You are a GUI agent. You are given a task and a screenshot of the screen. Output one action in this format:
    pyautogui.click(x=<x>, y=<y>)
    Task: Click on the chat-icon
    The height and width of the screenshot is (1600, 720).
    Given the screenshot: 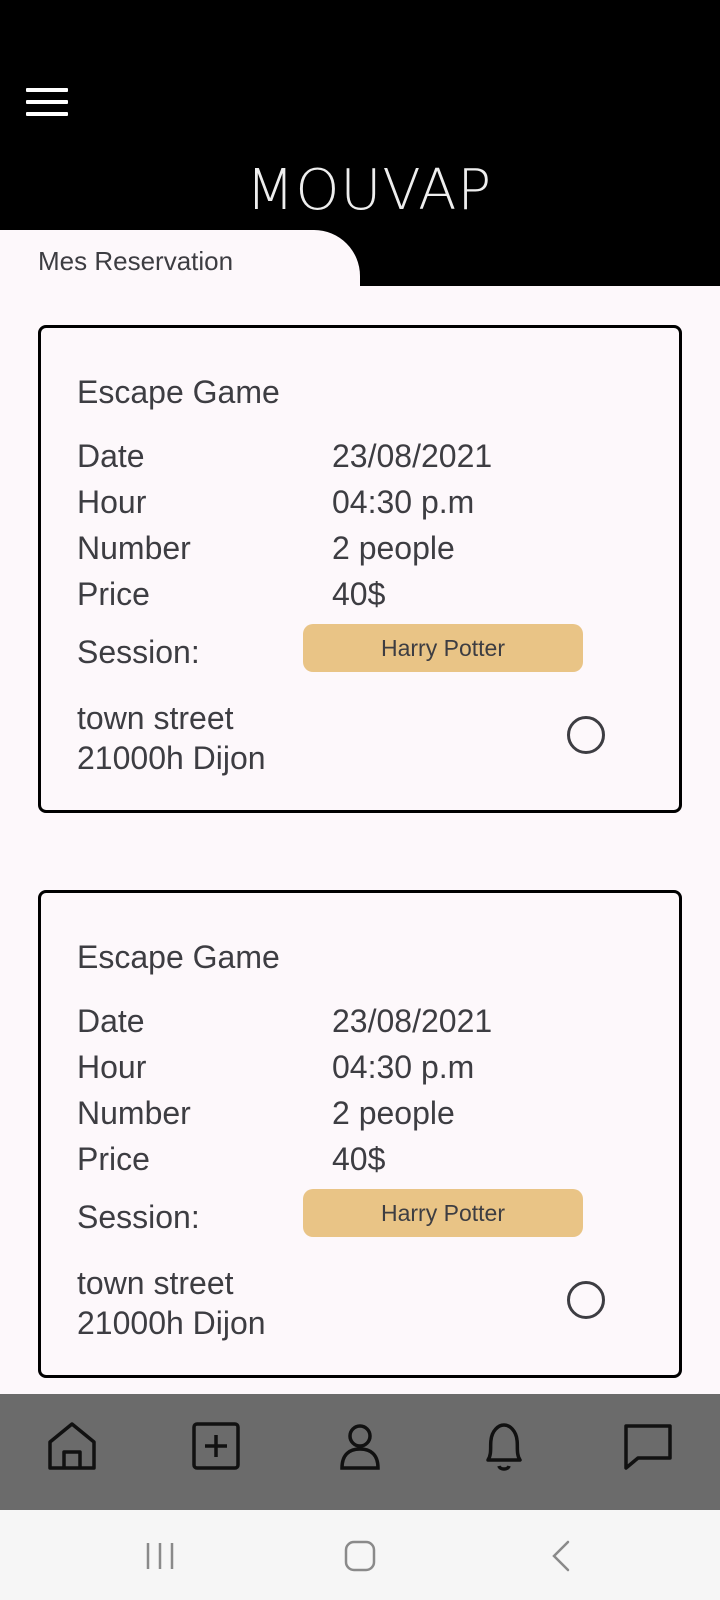 What is the action you would take?
    pyautogui.click(x=648, y=1446)
    